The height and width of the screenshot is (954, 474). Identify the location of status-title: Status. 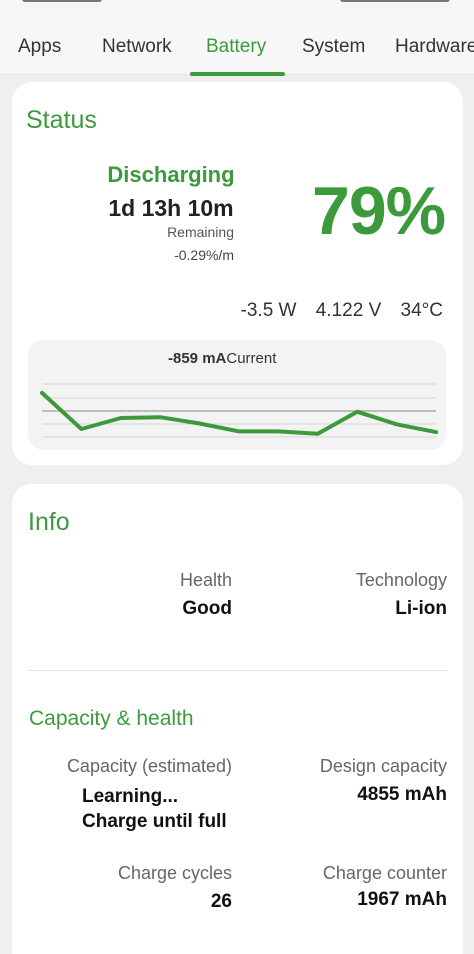
(61, 120).